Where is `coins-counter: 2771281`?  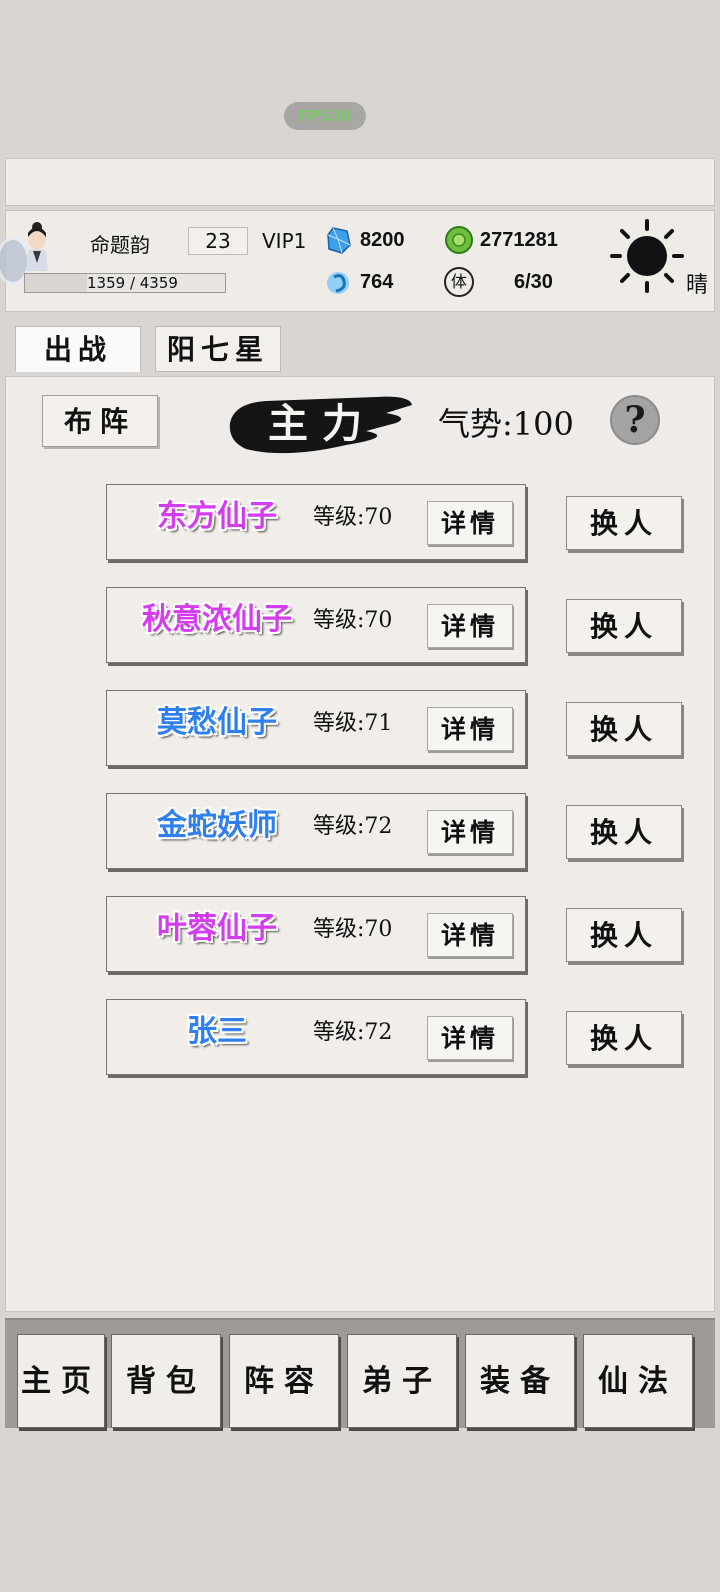 coins-counter: 2771281 is located at coordinates (501, 240).